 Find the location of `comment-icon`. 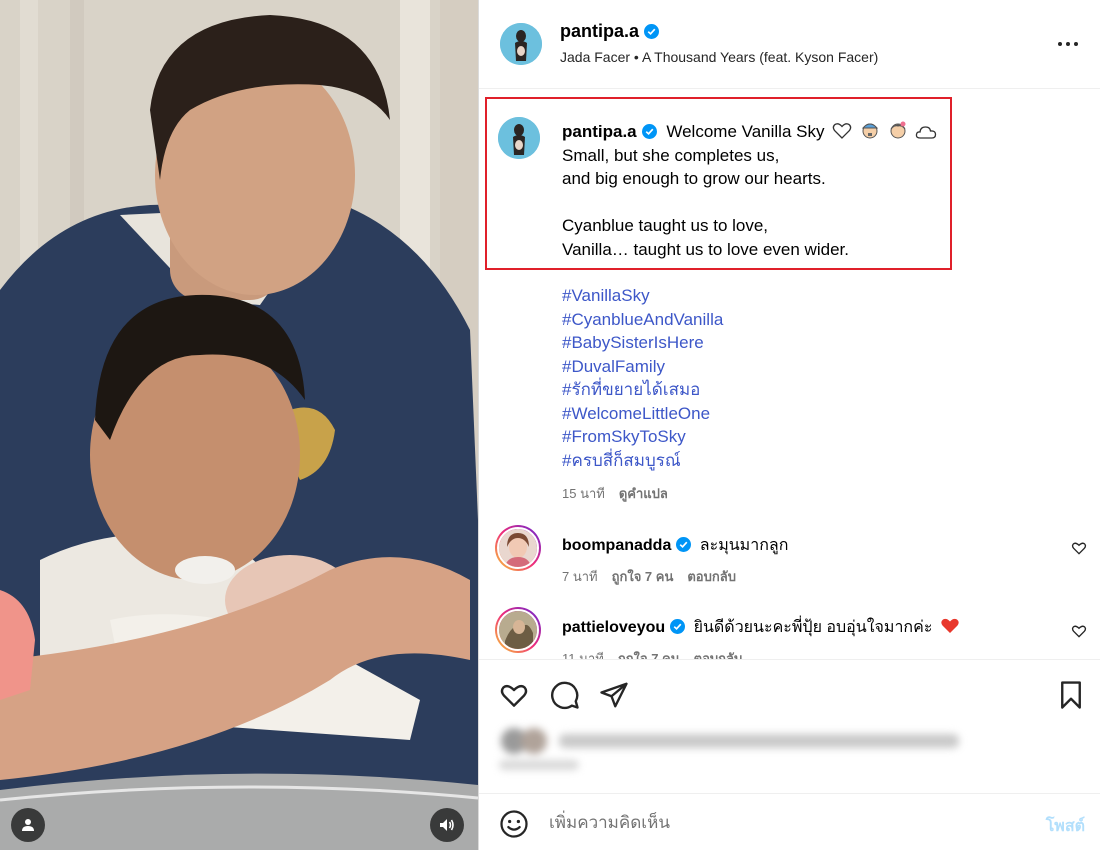

comment-icon is located at coordinates (565, 695).